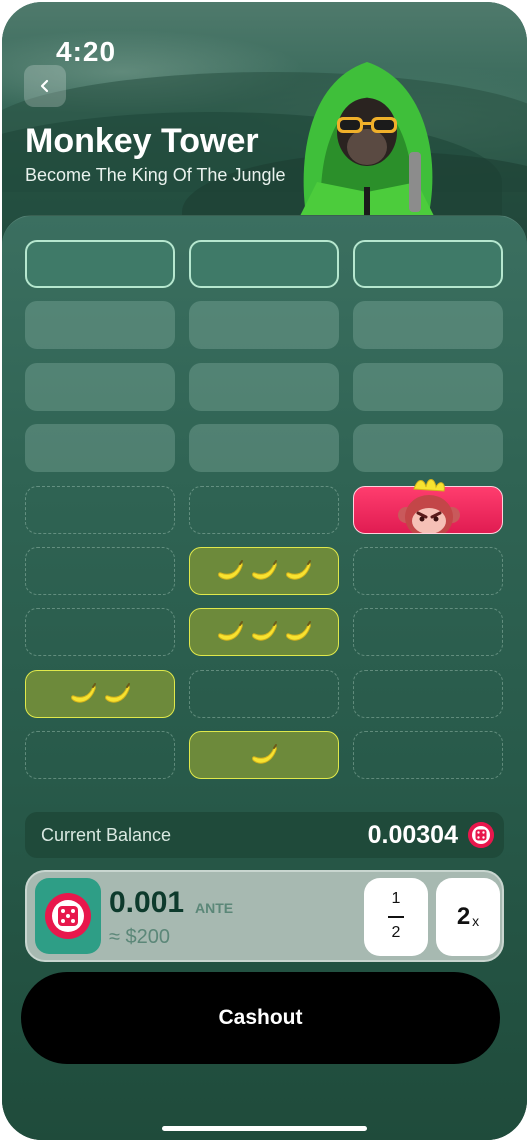 This screenshot has width=529, height=1142. What do you see at coordinates (140, 937) in the screenshot?
I see `bet-usd-value: ≈ $200` at bounding box center [140, 937].